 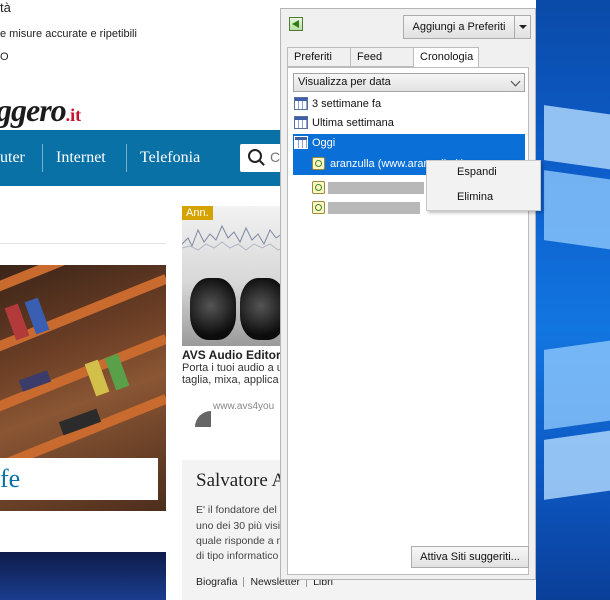 I want to click on top-text-line-1: tà, so click(x=5, y=7).